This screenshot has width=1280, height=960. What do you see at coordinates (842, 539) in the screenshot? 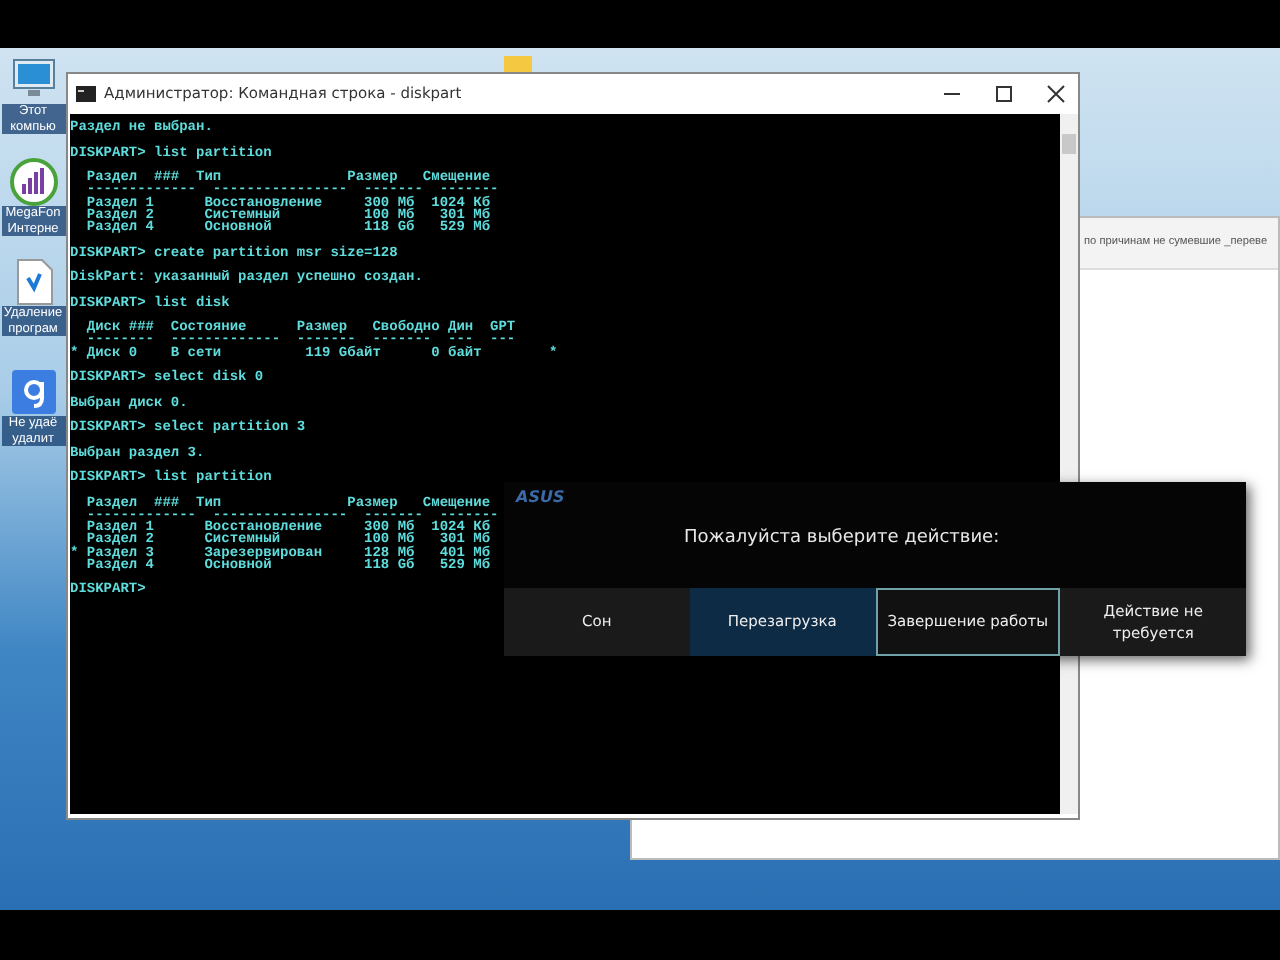
I see `dialog-prompt: Пожалуйста выберите действие:` at bounding box center [842, 539].